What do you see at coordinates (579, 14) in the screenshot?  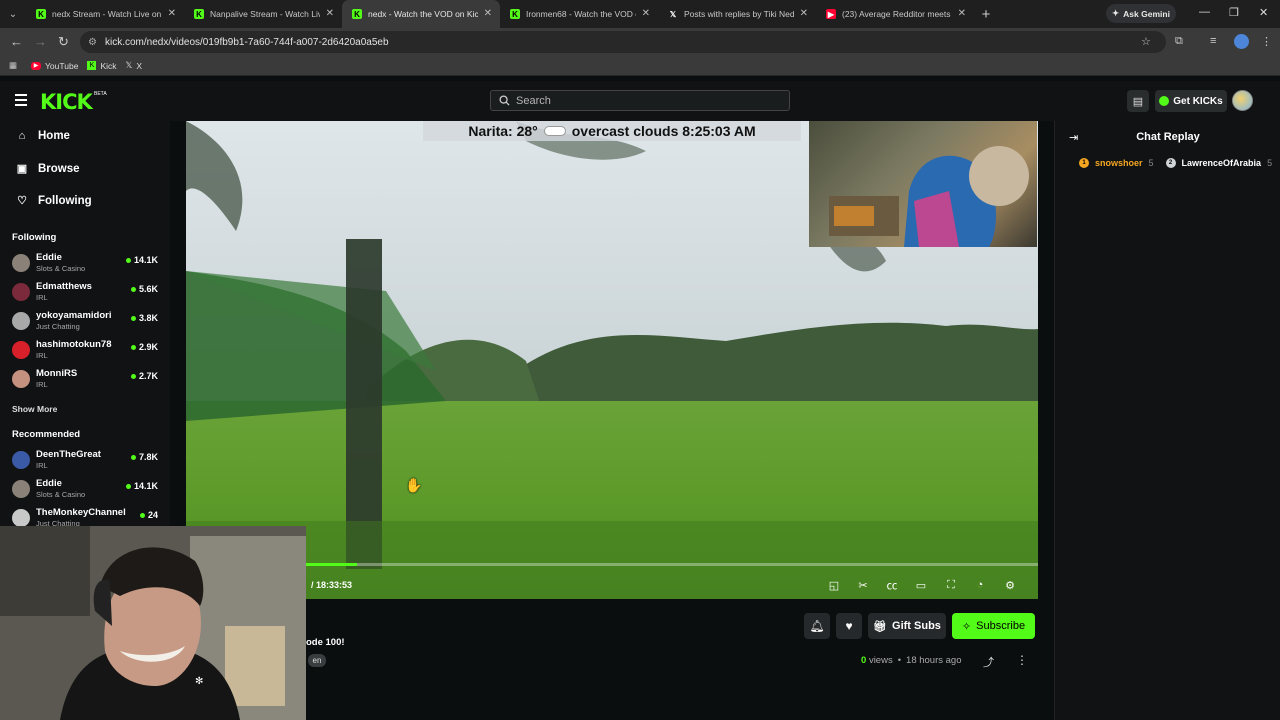 I see `browser-tab: K Ironmen68 - Watch the VOD o ✕` at bounding box center [579, 14].